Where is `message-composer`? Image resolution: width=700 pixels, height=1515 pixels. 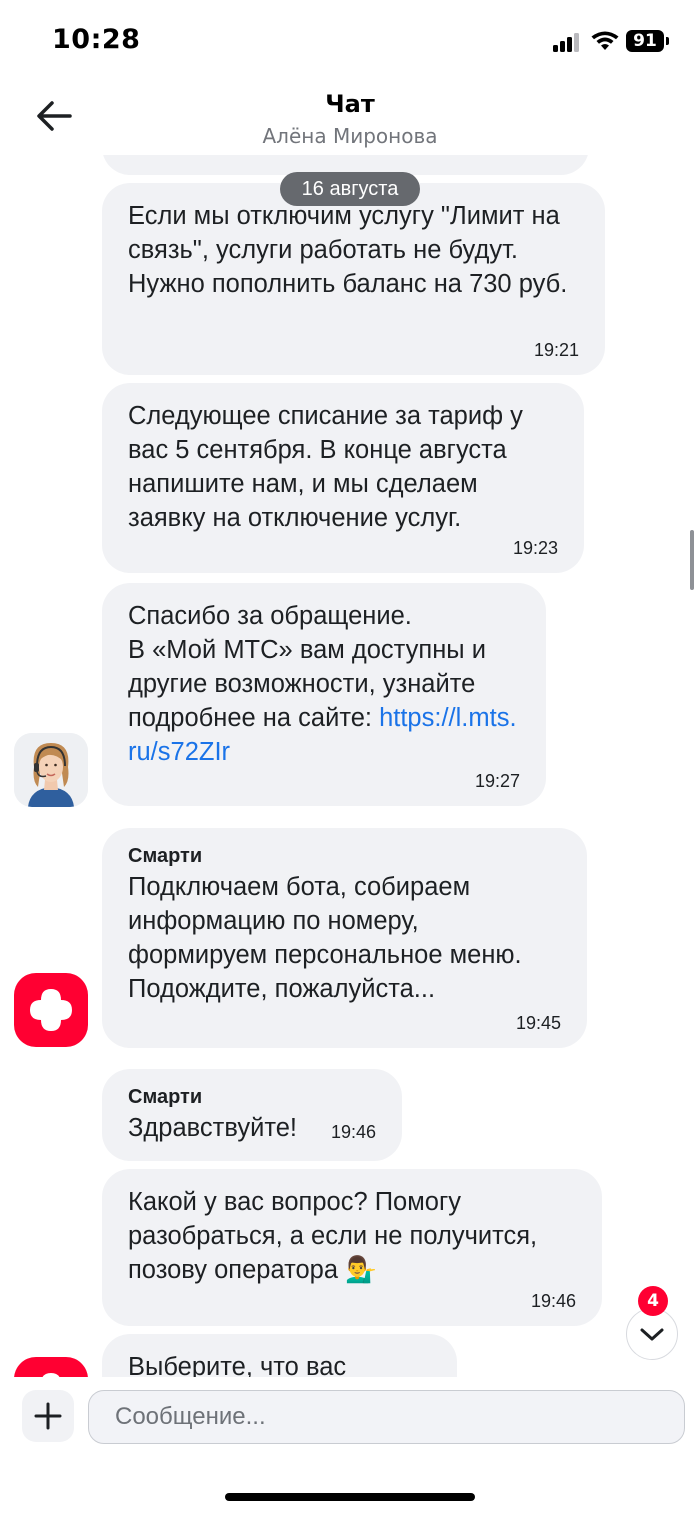 message-composer is located at coordinates (350, 1446).